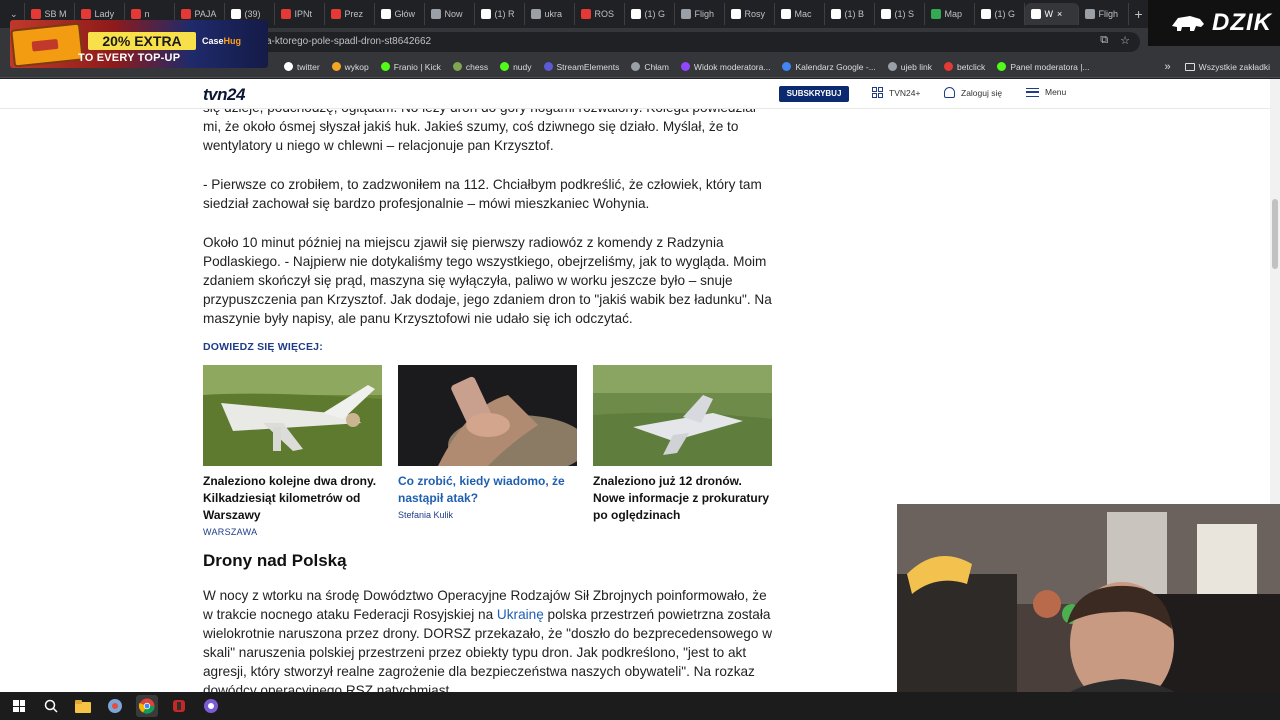 This screenshot has height=720, width=1280. Describe the element at coordinates (640, 706) in the screenshot. I see `windows-taskbar` at that location.